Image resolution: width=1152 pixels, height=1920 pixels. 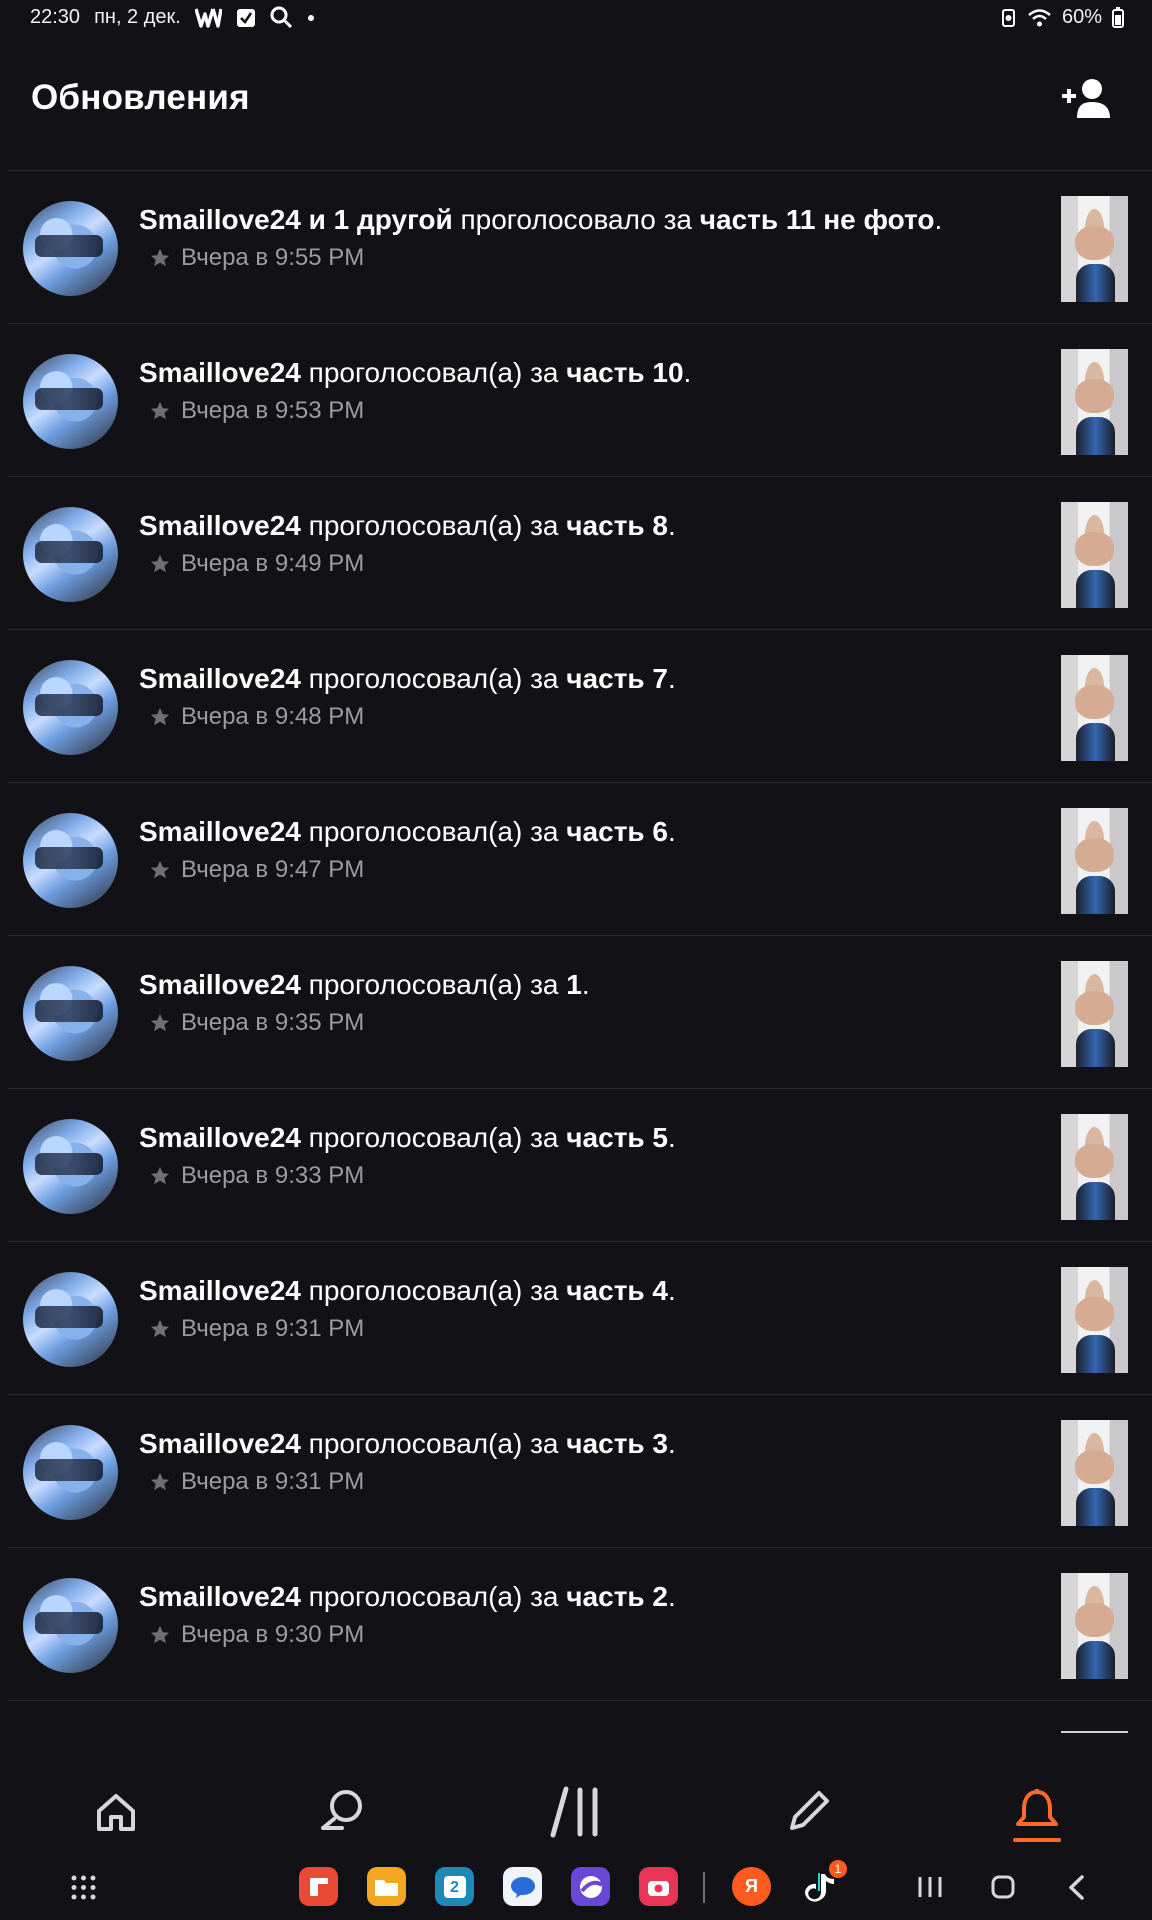 I want to click on recent-apps-icon, so click(x=930, y=1887).